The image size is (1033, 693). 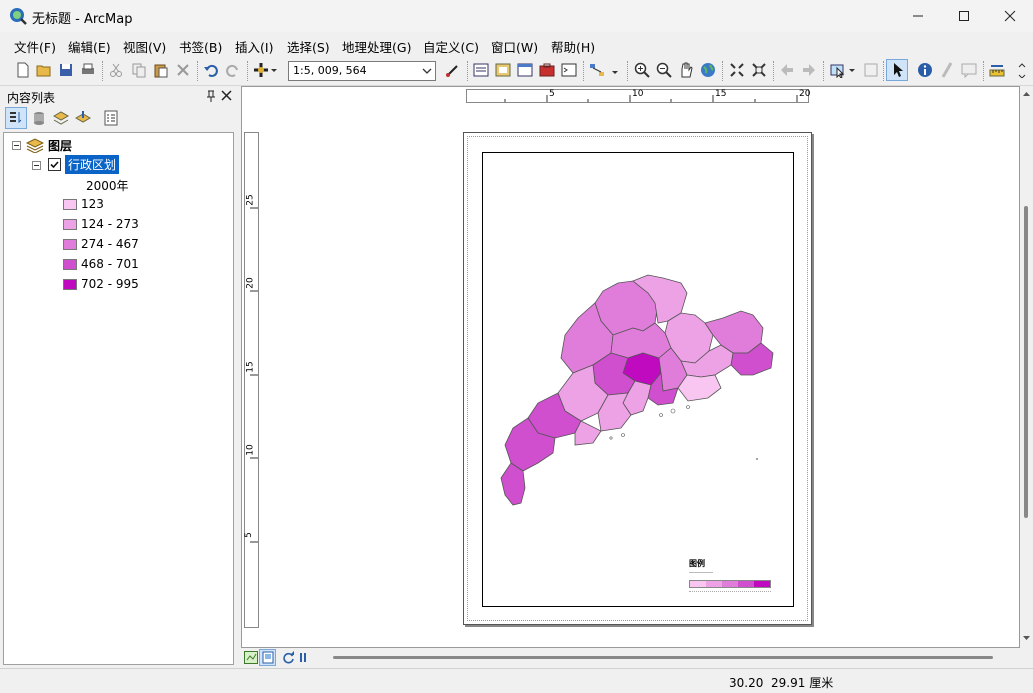 I want to click on menu-view: 视图(V), so click(x=144, y=46).